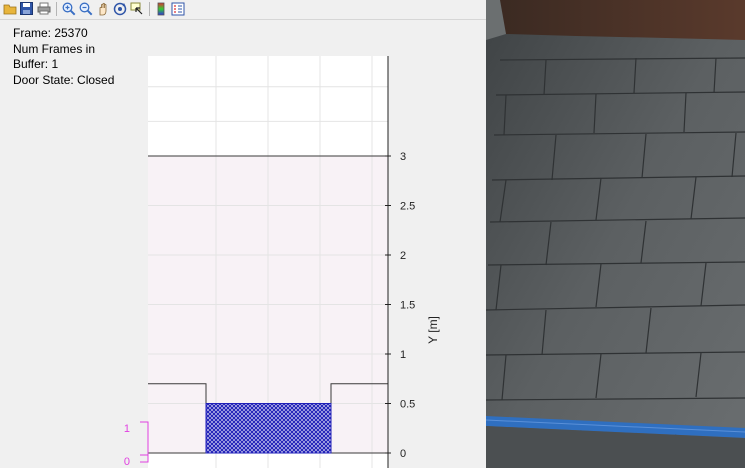 This screenshot has height=468, width=745. Describe the element at coordinates (403, 256) in the screenshot. I see `y-tick-label: 2` at that location.